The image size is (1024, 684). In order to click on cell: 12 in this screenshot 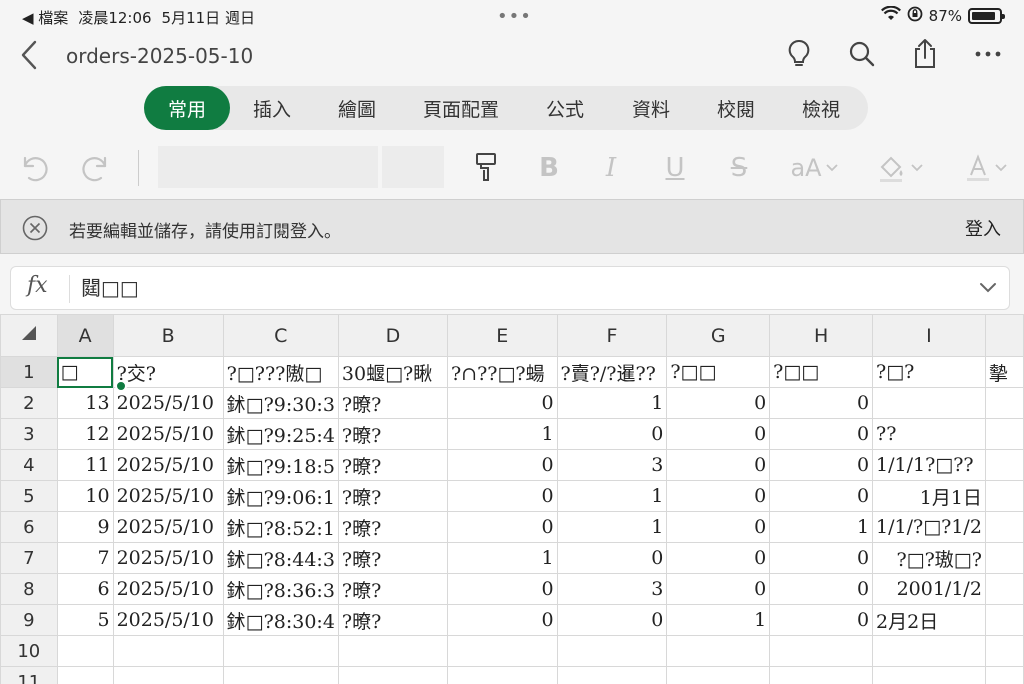, I will do `click(85, 434)`.